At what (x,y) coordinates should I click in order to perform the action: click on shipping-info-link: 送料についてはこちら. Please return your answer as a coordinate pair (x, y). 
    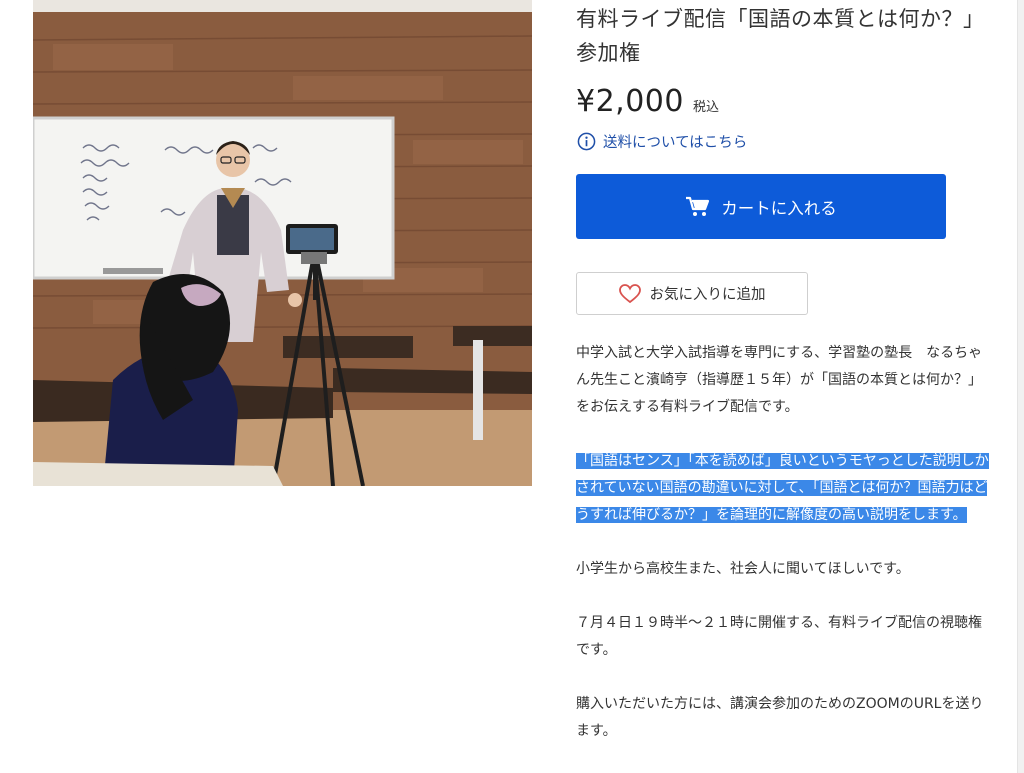
    Looking at the image, I should click on (661, 141).